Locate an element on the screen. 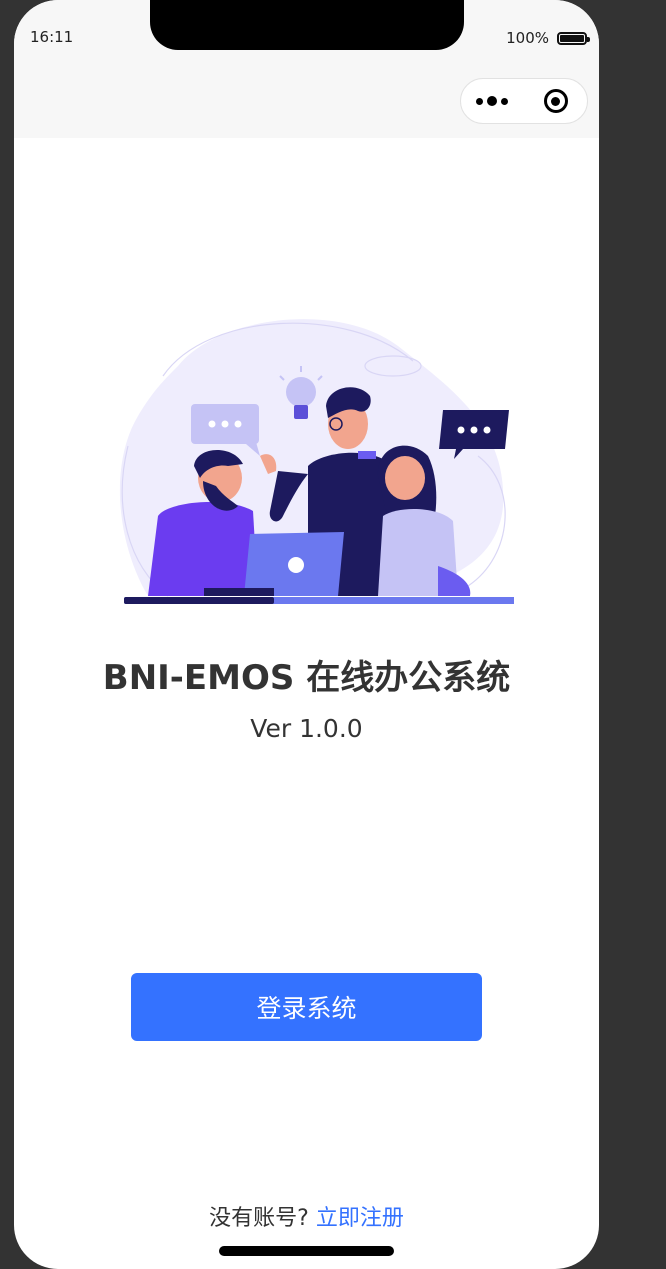 This screenshot has width=666, height=1269. more-dots-icon is located at coordinates (492, 101).